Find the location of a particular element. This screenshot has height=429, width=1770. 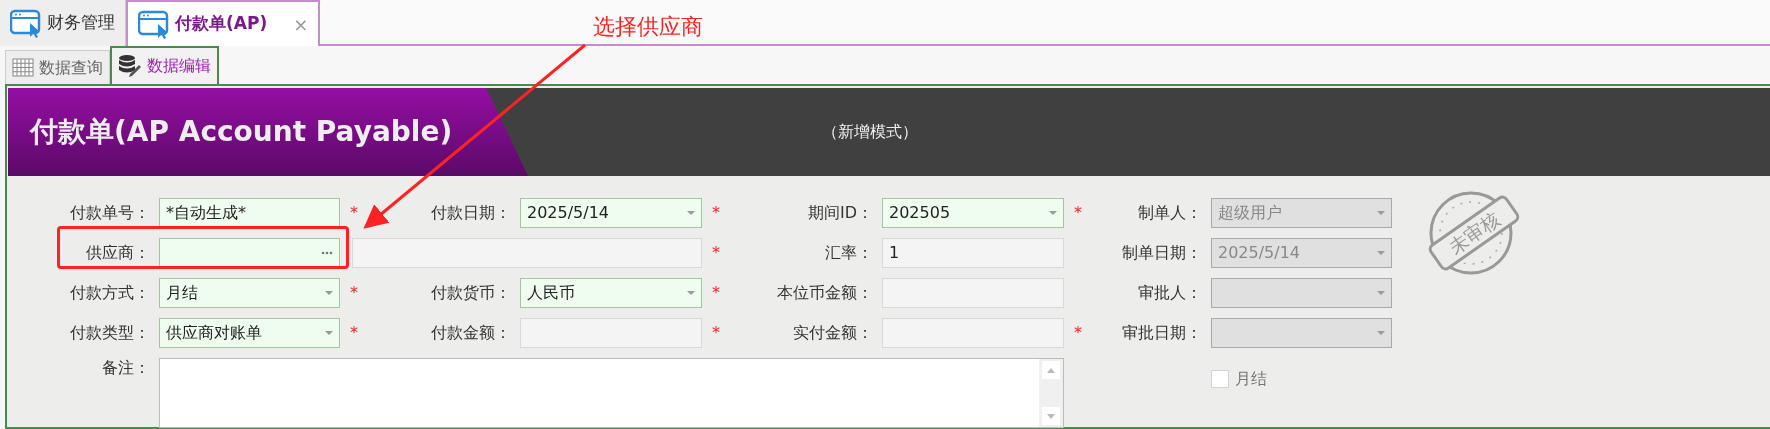

field-label: 付款金额： is located at coordinates (471, 333).